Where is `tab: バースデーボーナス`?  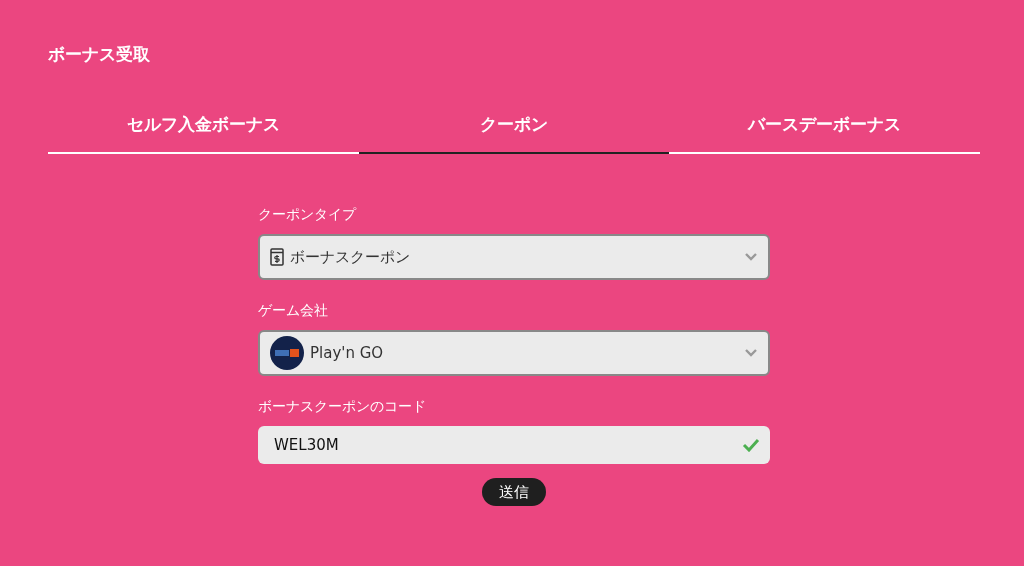 tab: バースデーボーナス is located at coordinates (824, 133).